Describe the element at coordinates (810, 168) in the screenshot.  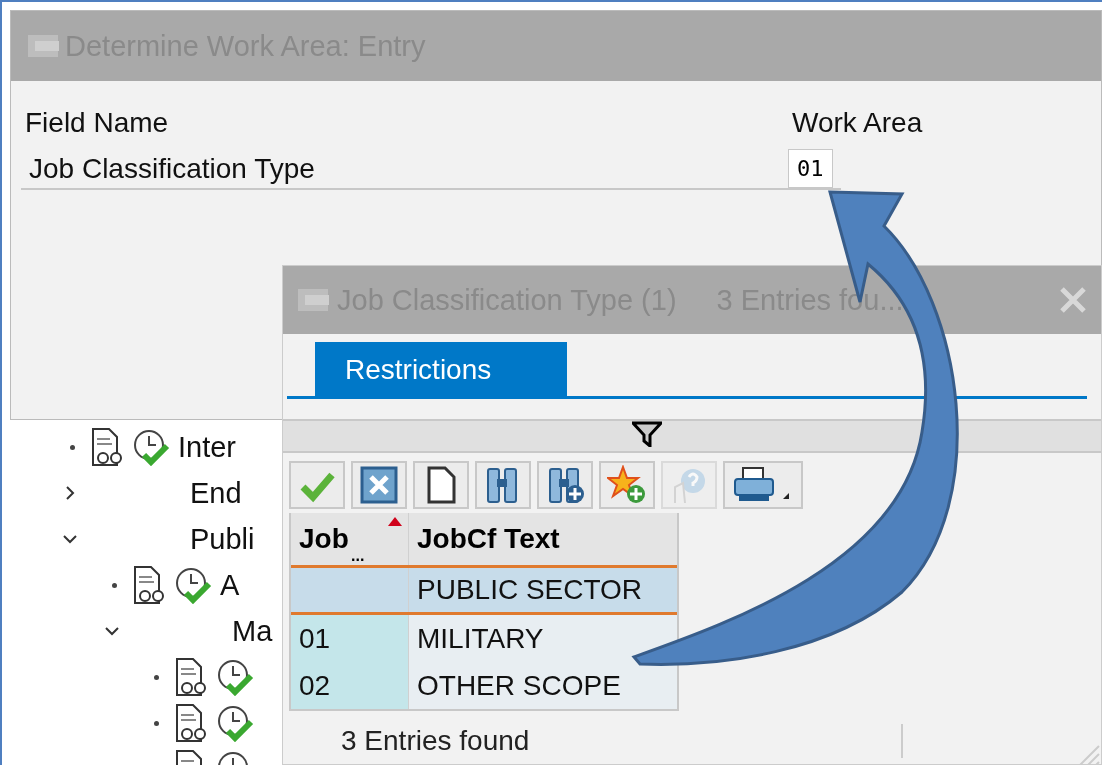
I see `input-field: 01` at that location.